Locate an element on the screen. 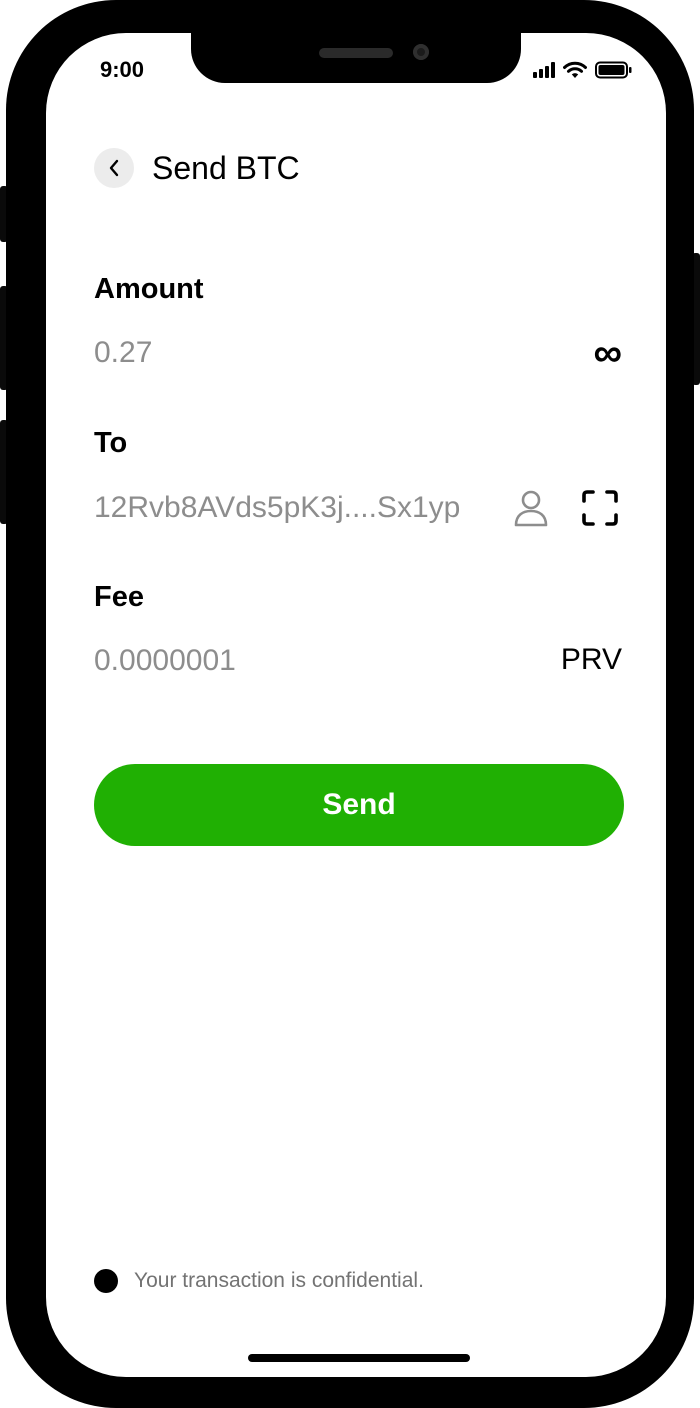 The height and width of the screenshot is (1408, 700). recipient-label: To is located at coordinates (111, 443).